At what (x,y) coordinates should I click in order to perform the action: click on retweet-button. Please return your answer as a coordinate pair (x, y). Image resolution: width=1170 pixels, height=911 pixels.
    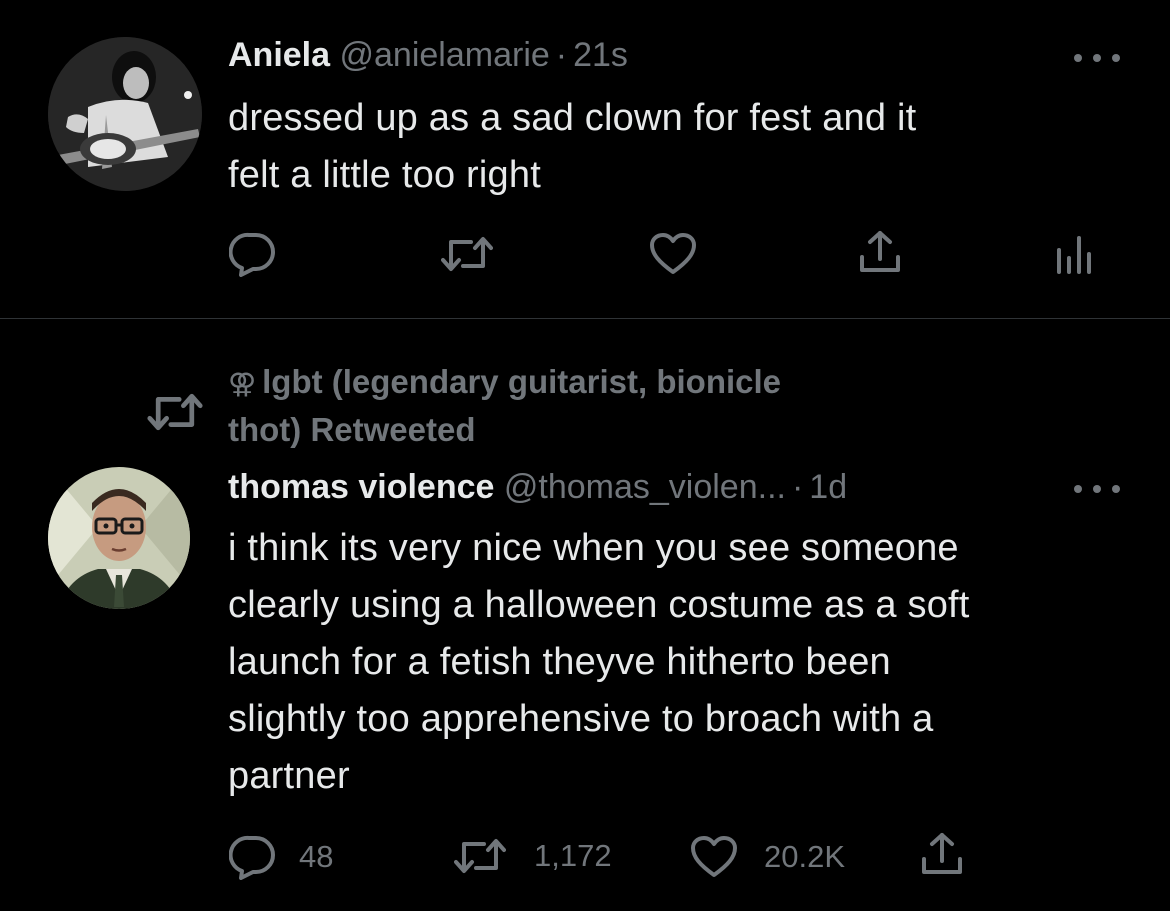
    Looking at the image, I should click on (467, 254).